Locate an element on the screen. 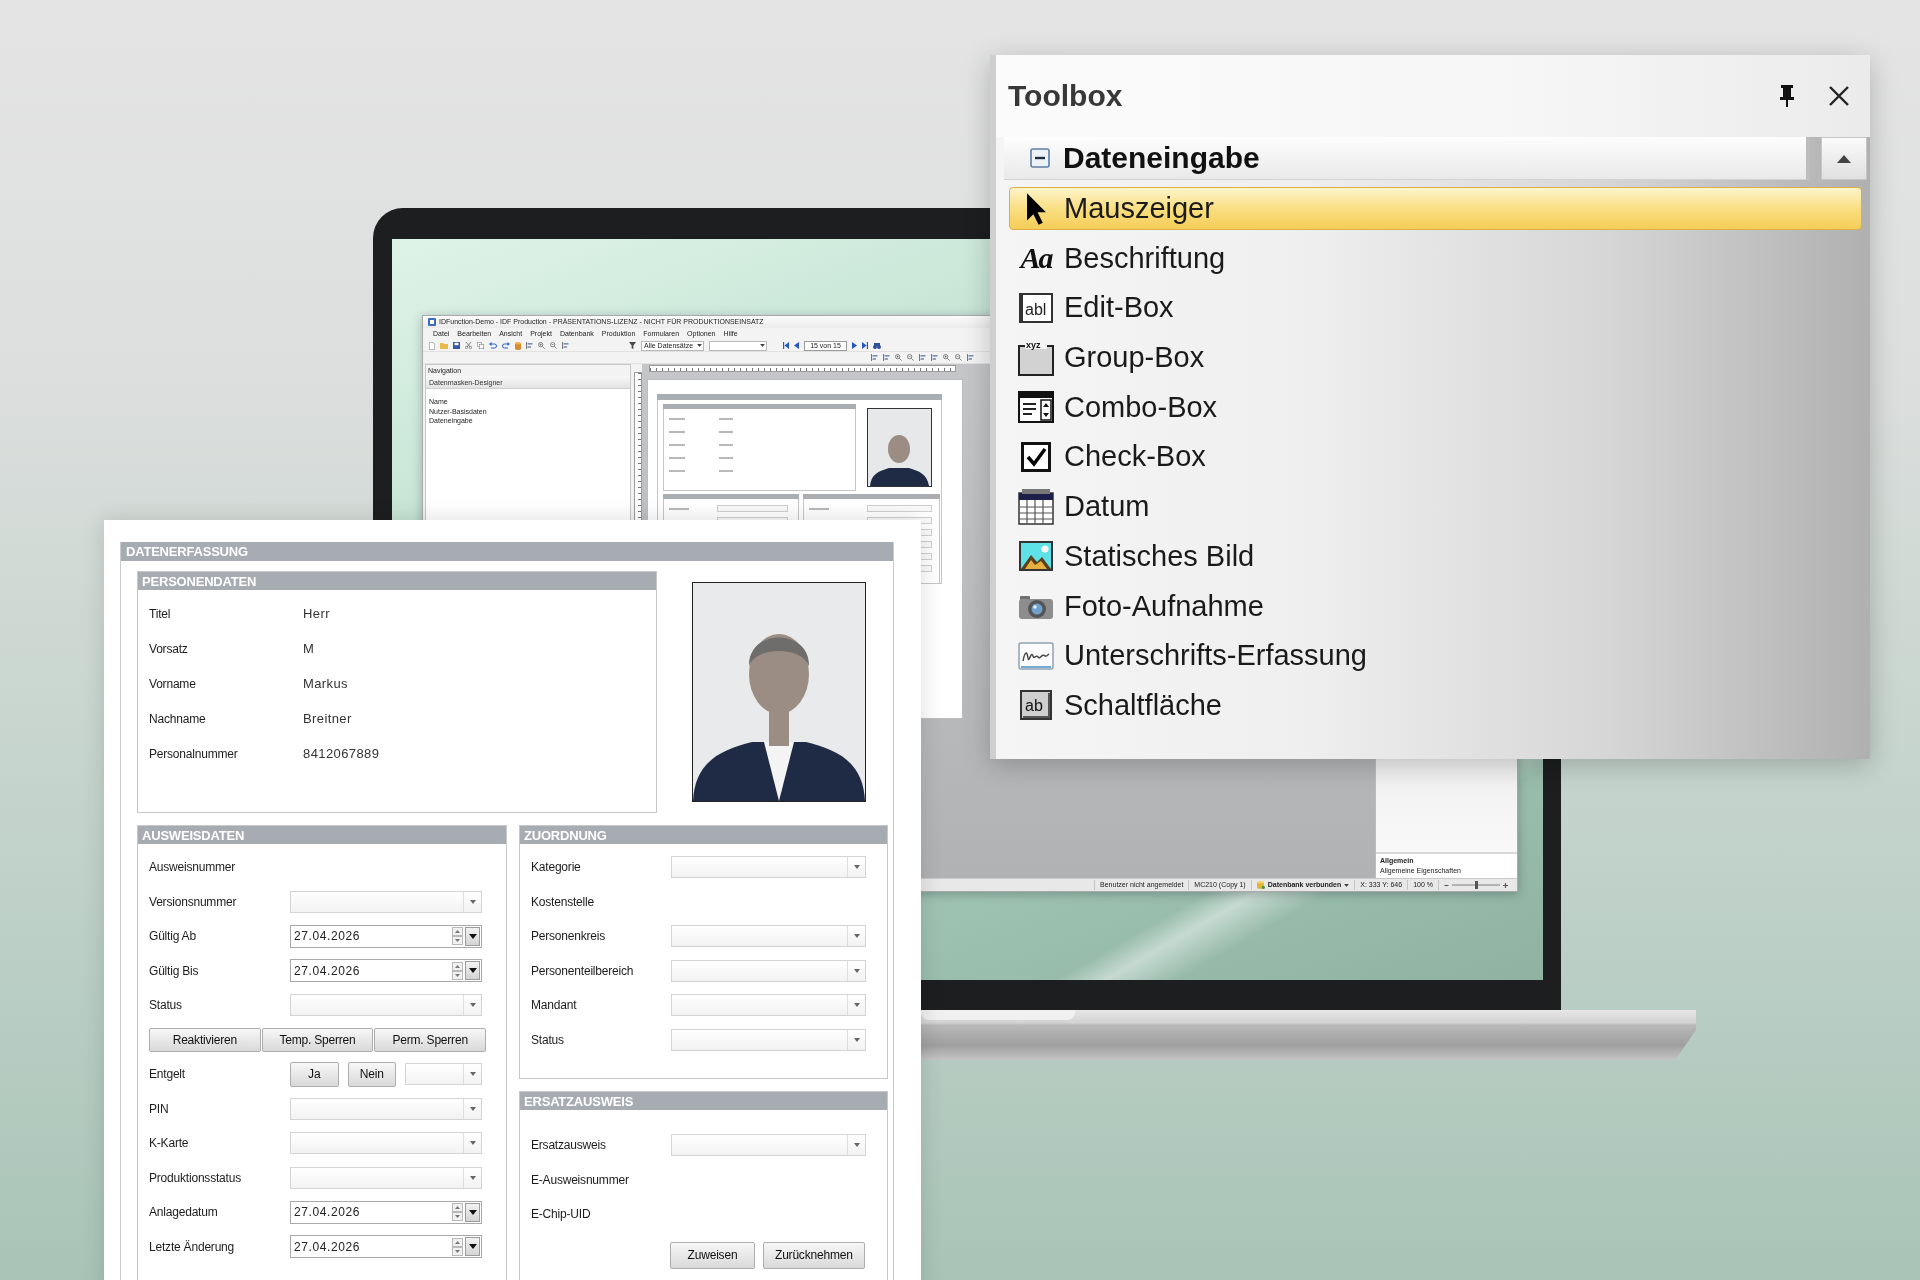 This screenshot has height=1280, width=1920. field-label: Letzte Änderung is located at coordinates (192, 1246).